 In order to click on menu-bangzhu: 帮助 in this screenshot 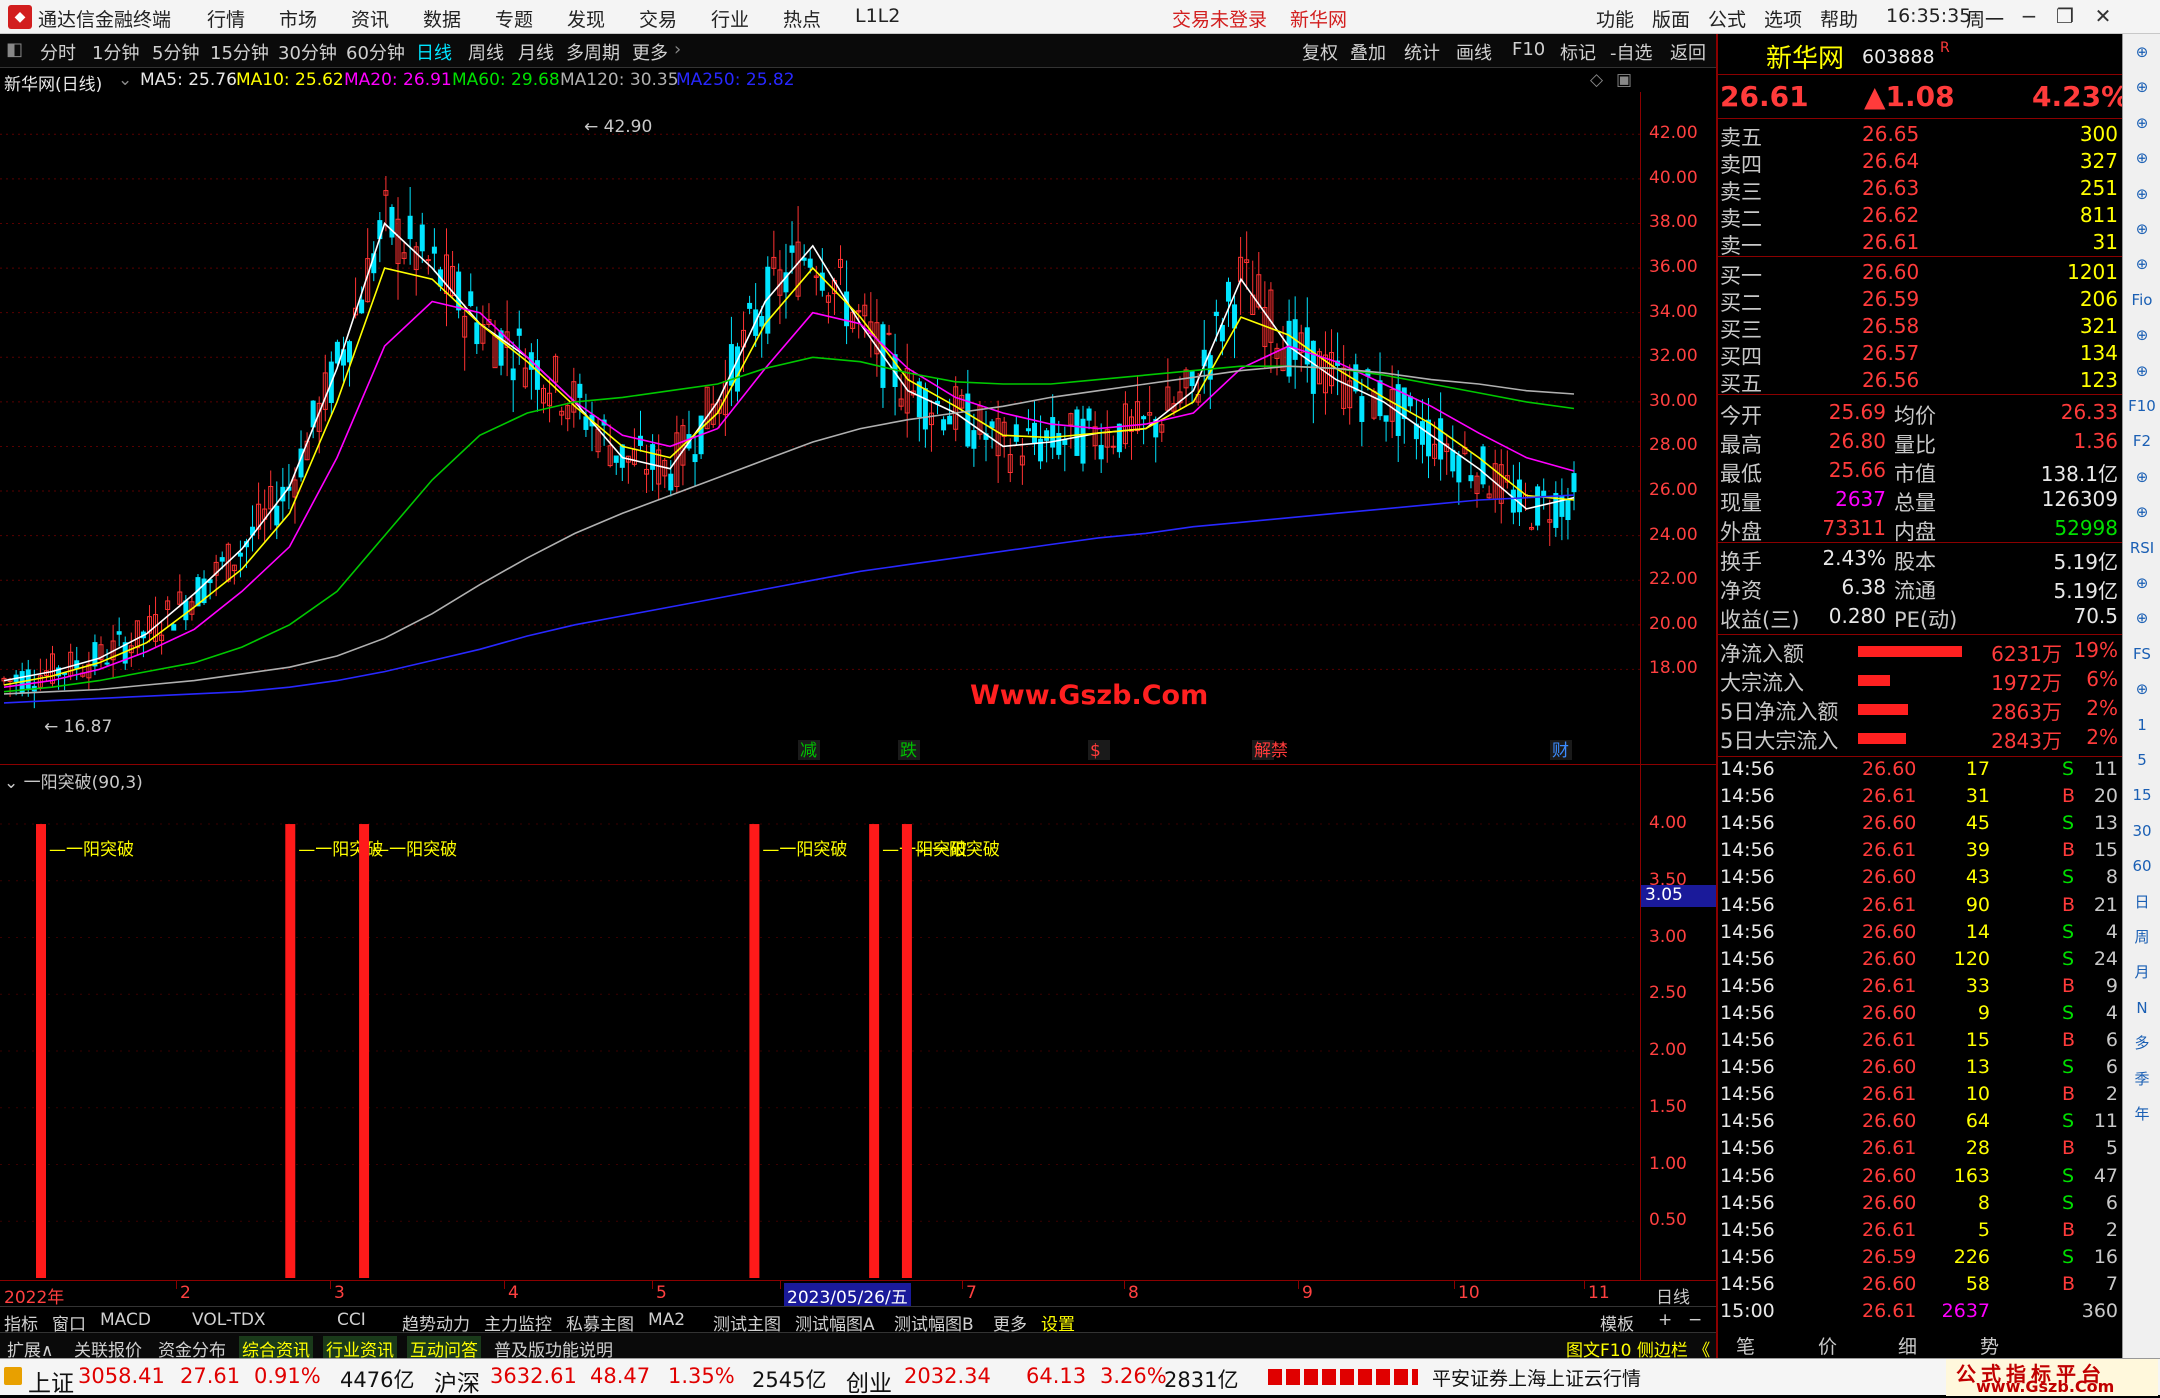, I will do `click(1839, 18)`.